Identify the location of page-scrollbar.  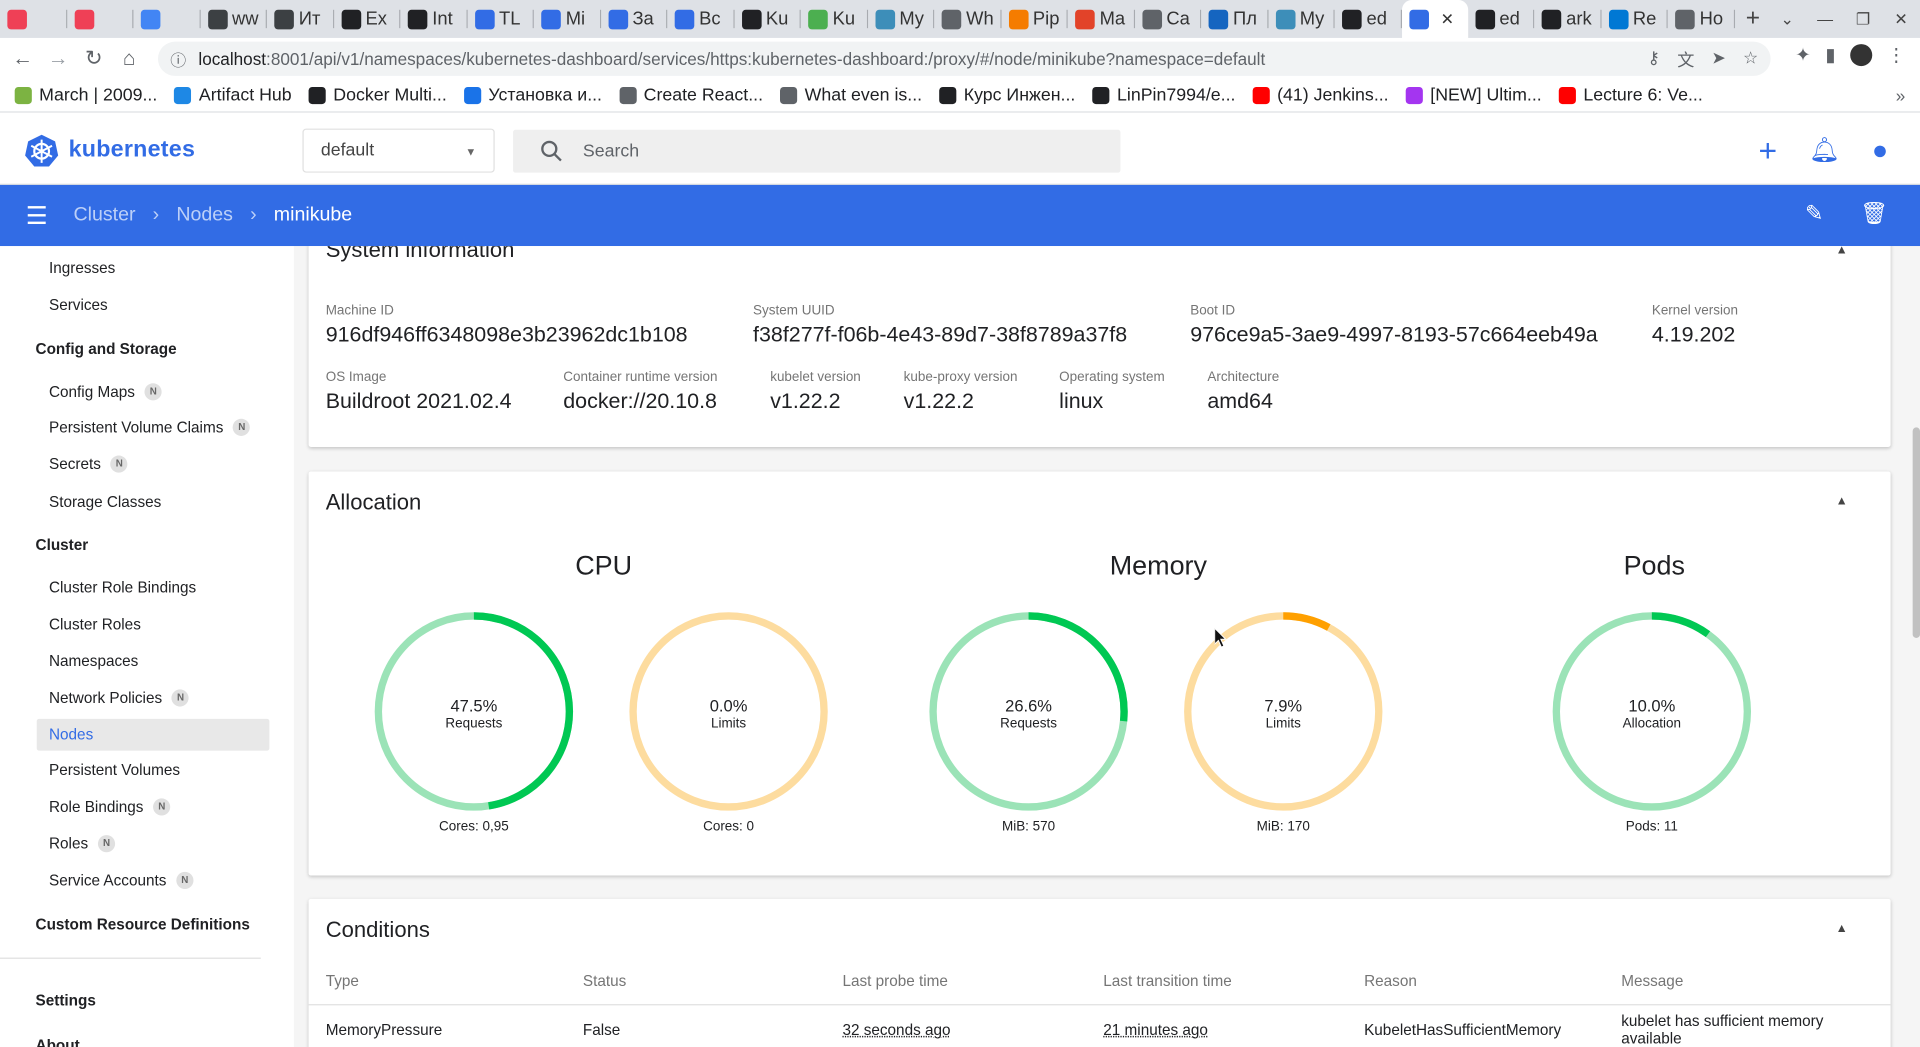
(1916, 532).